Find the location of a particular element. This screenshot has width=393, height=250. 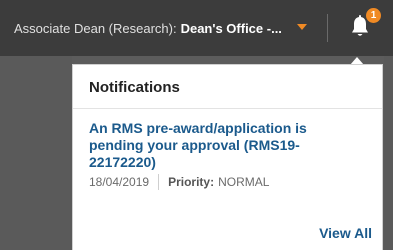

priority-value: NORMAL is located at coordinates (244, 182).